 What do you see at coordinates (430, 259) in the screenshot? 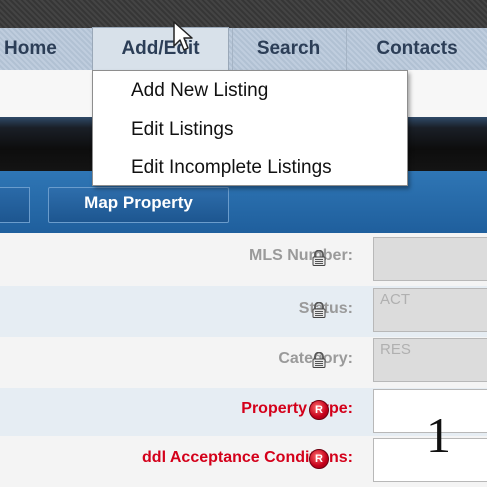
I see `mls-number-field` at bounding box center [430, 259].